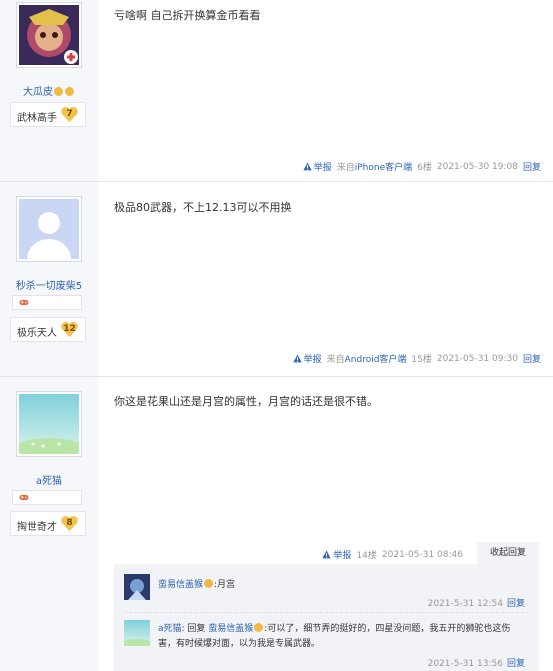  I want to click on floor-number: 6楼, so click(424, 168).